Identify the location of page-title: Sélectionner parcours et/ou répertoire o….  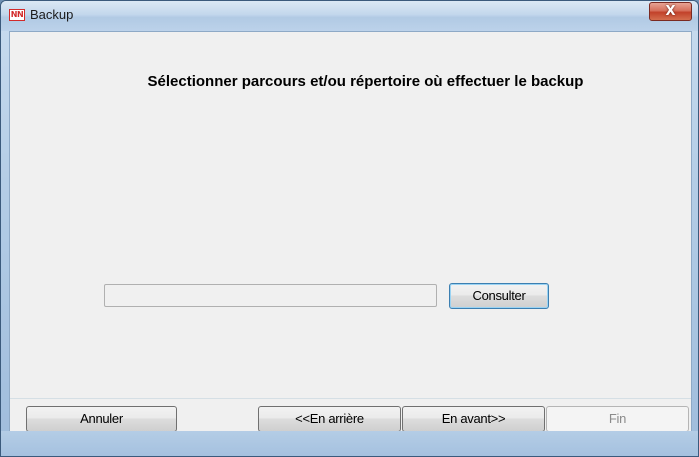
(365, 81).